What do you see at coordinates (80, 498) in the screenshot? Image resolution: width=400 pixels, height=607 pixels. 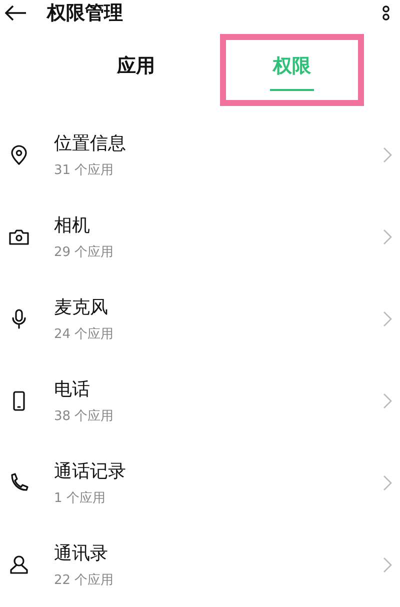 I see `app-count: 1 个应用` at bounding box center [80, 498].